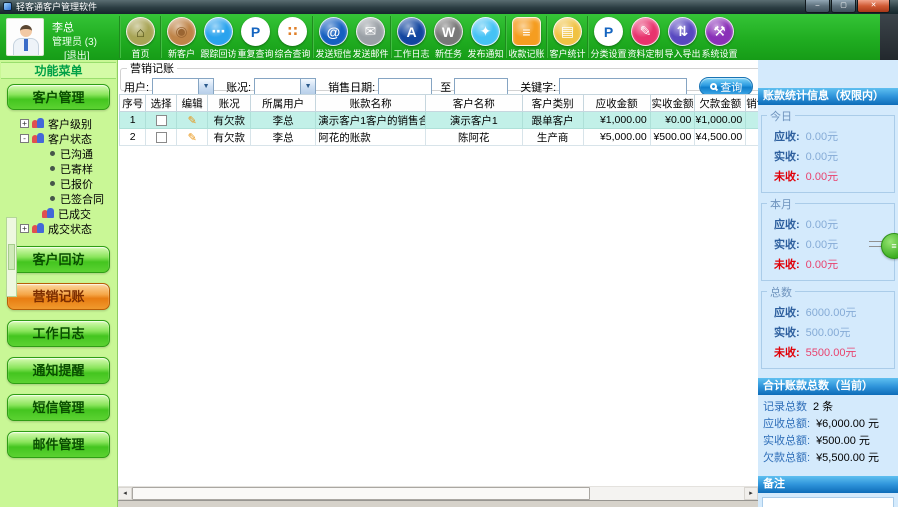 The width and height of the screenshot is (898, 507). What do you see at coordinates (66, 123) in the screenshot?
I see `tree-item-customer-level: + 客户级别` at bounding box center [66, 123].